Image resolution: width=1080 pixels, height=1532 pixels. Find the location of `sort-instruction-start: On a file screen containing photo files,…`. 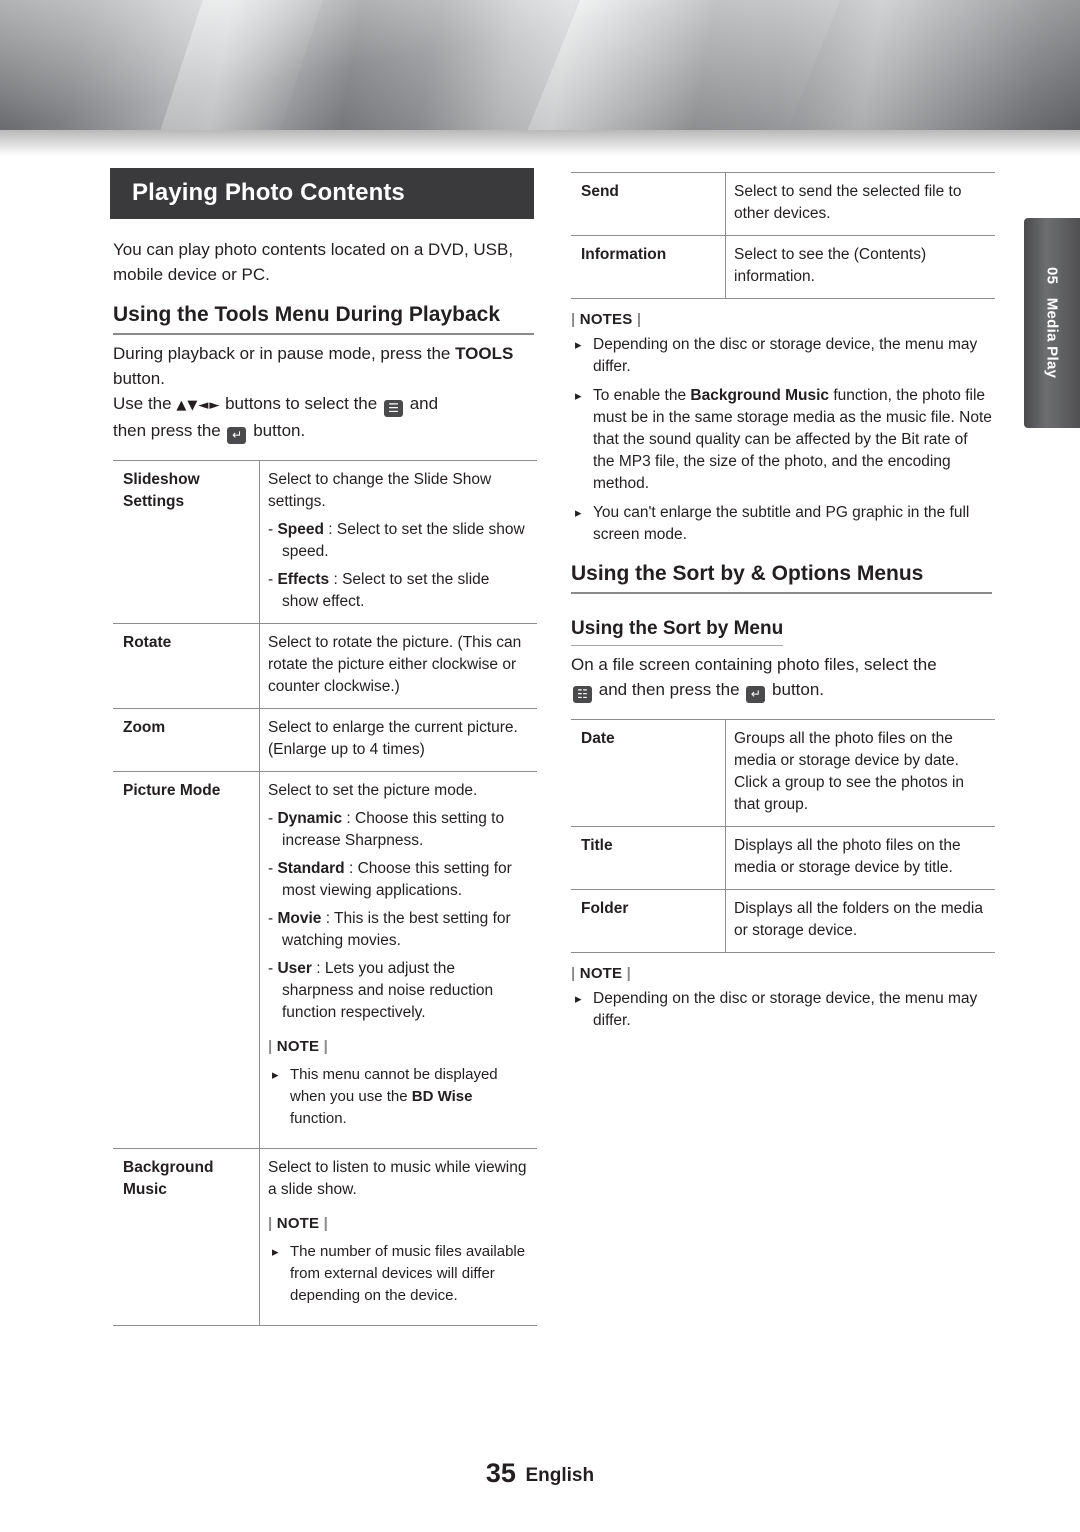

sort-instruction-start: On a file screen containing photo files,… is located at coordinates (754, 664).